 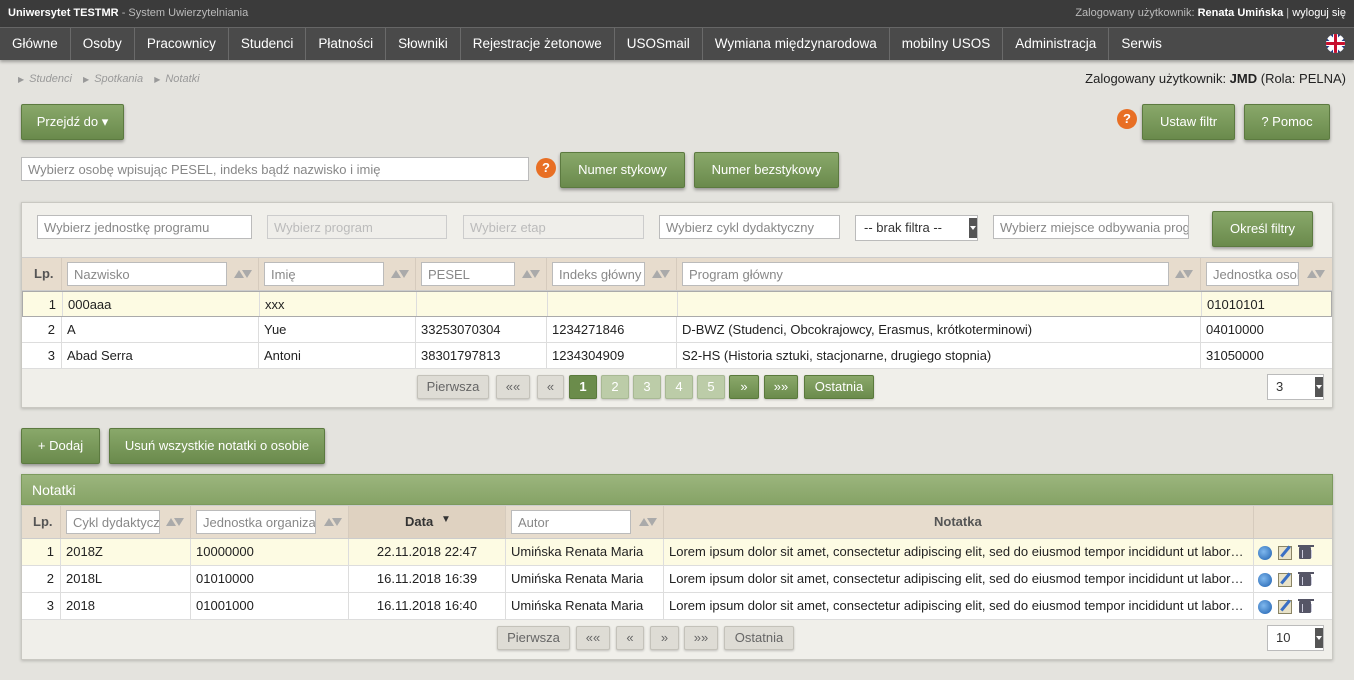 I want to click on menu-item-platnosci: Płatności, so click(x=346, y=44).